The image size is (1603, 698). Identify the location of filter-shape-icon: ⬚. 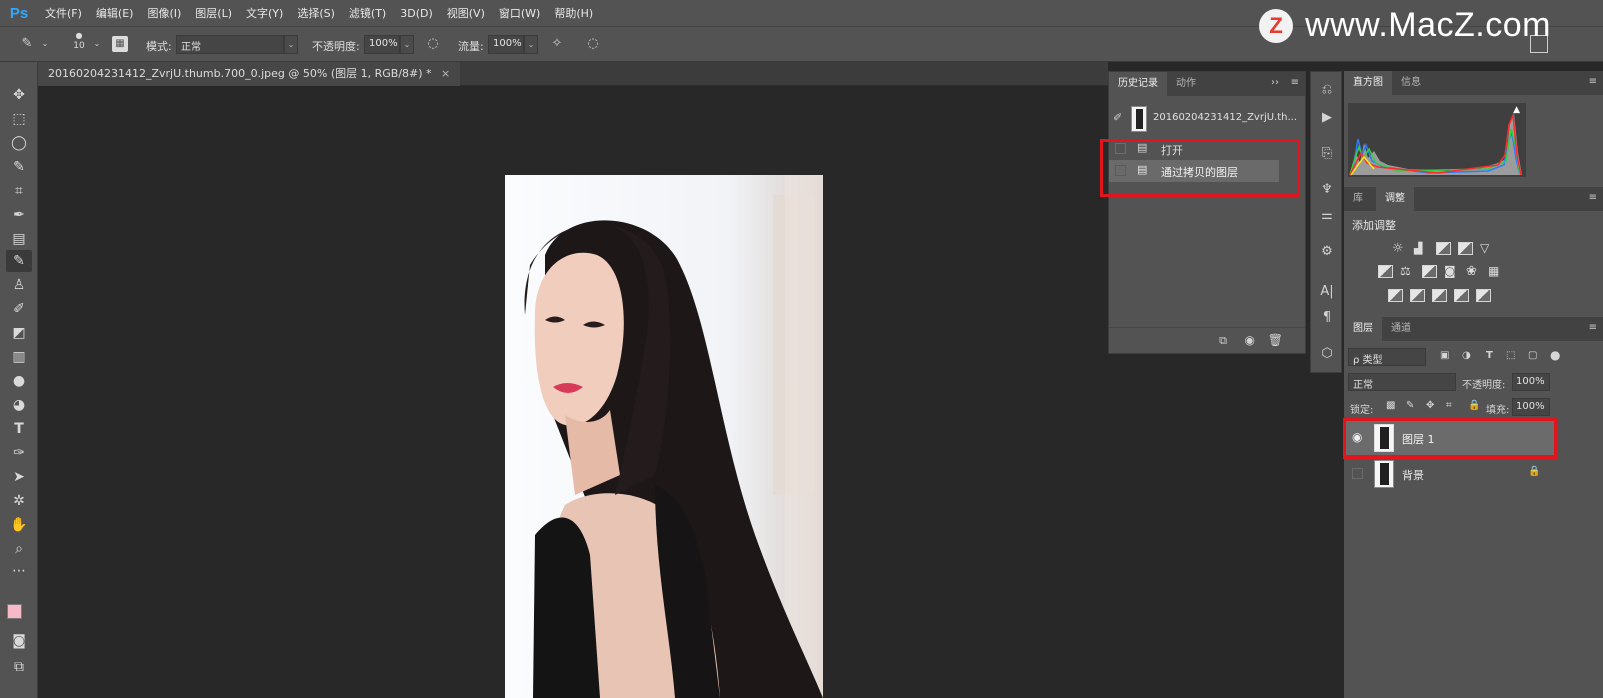
(1510, 355).